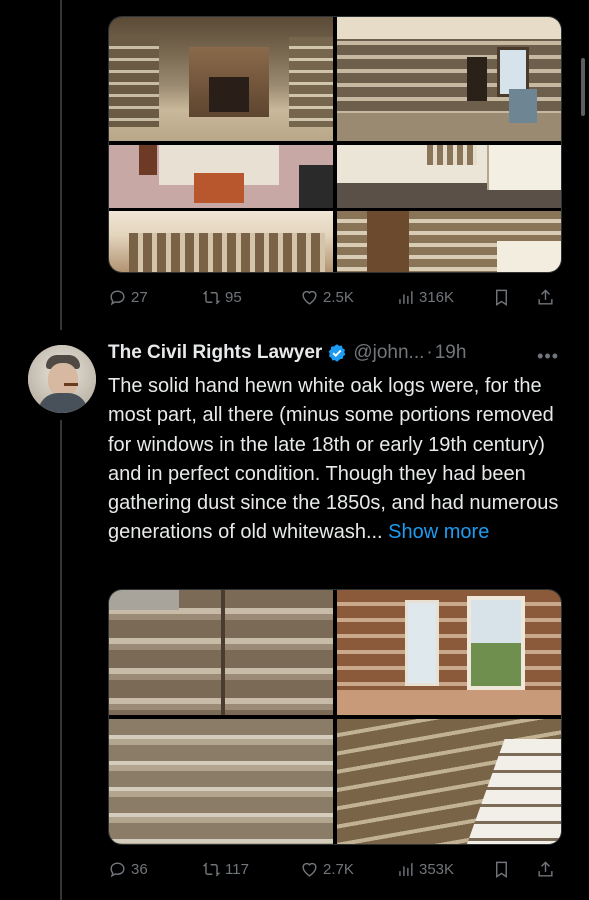 The height and width of the screenshot is (900, 589). I want to click on view-count: 316K, so click(437, 297).